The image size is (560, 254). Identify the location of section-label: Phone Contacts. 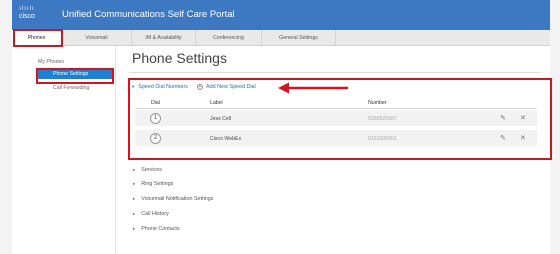
(160, 229).